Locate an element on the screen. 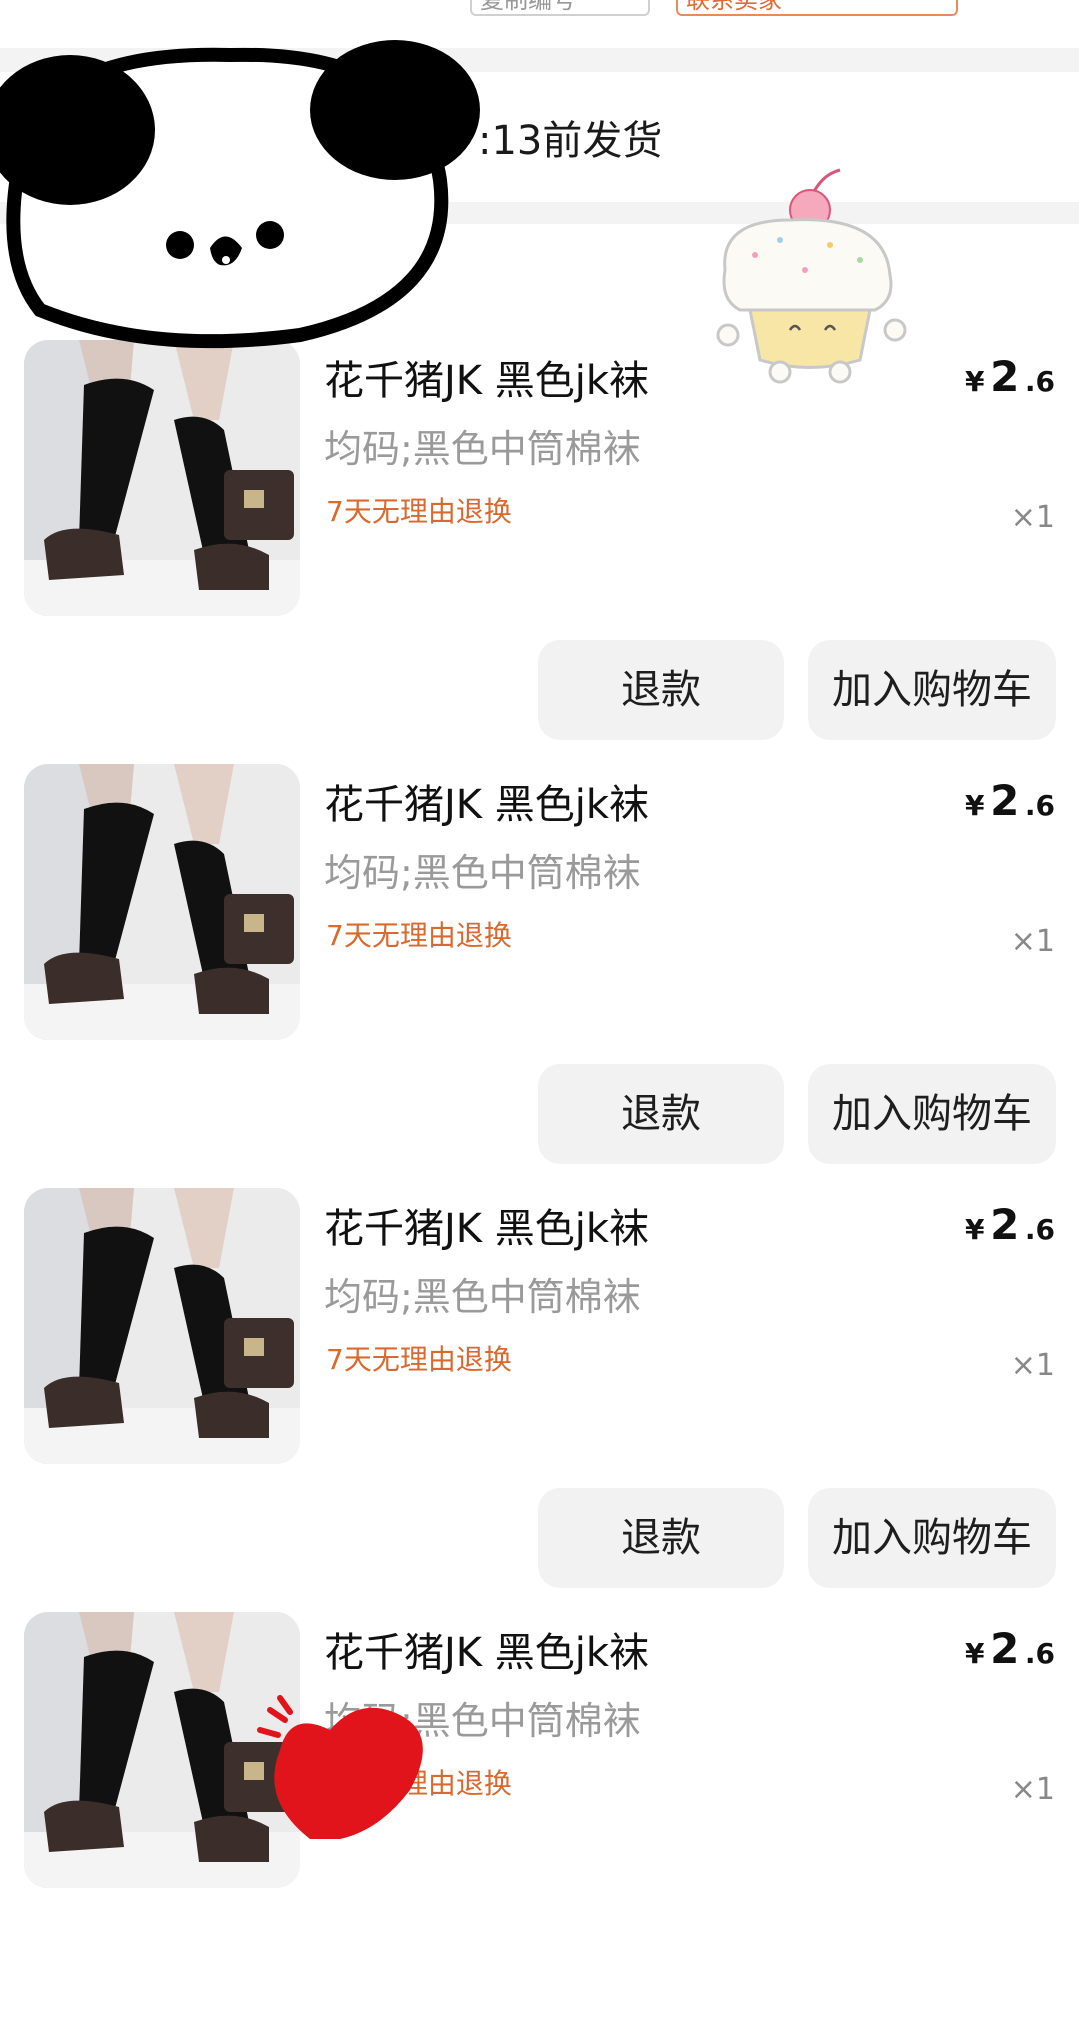 The width and height of the screenshot is (1079, 2036). shipping-deadline: :13前发货 is located at coordinates (570, 141).